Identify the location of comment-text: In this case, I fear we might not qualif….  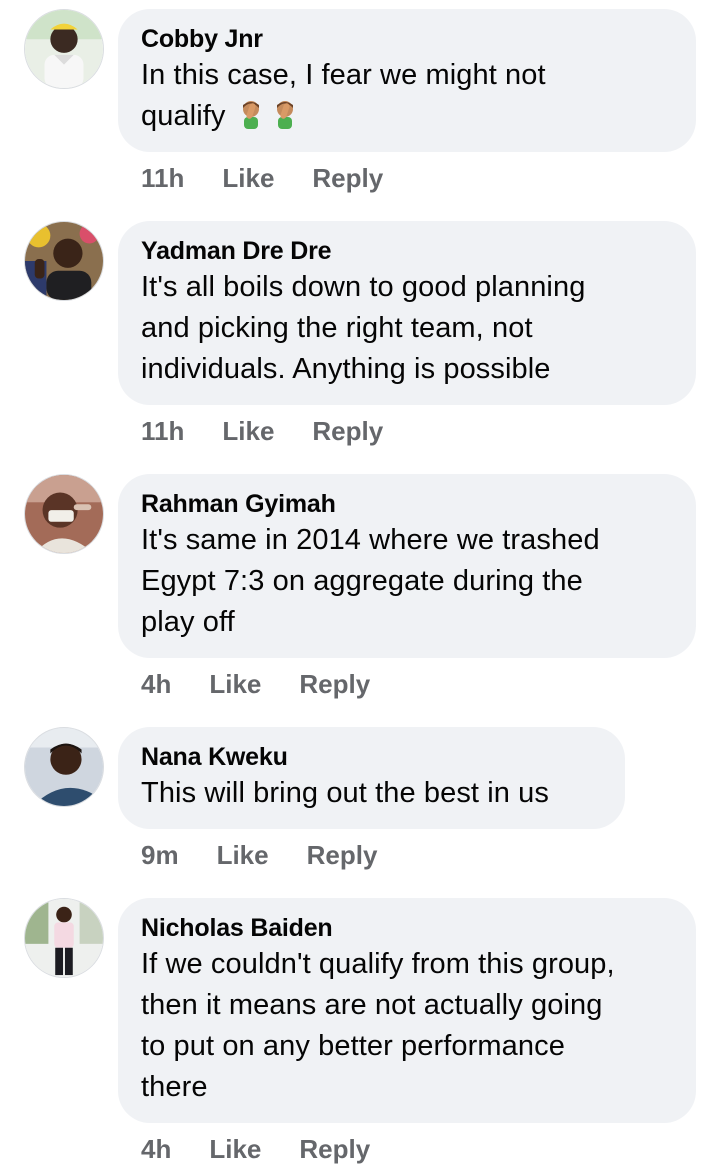
(343, 95).